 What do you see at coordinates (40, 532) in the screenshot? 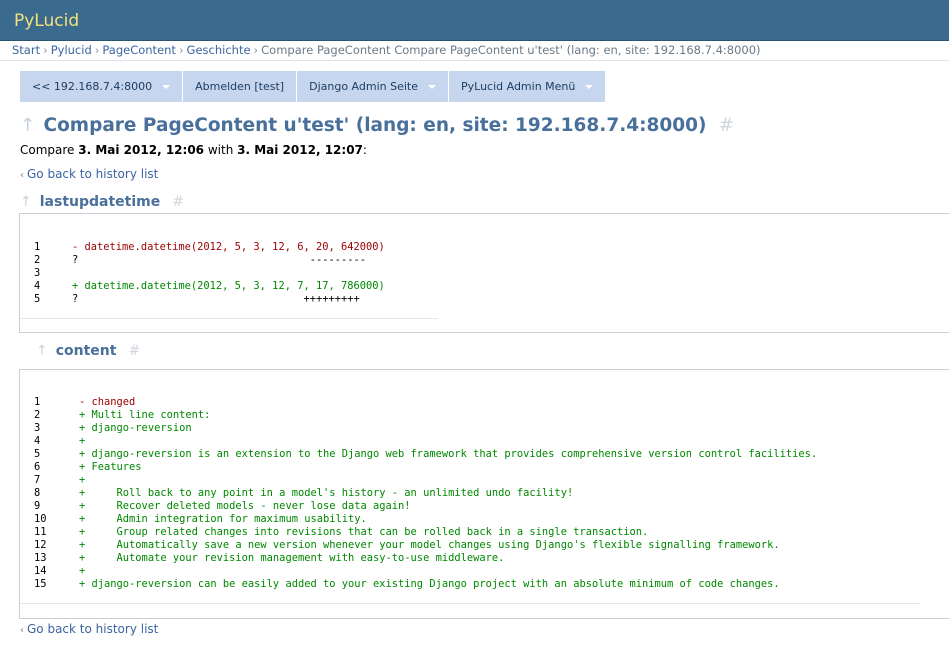
I see `line-number: 11` at bounding box center [40, 532].